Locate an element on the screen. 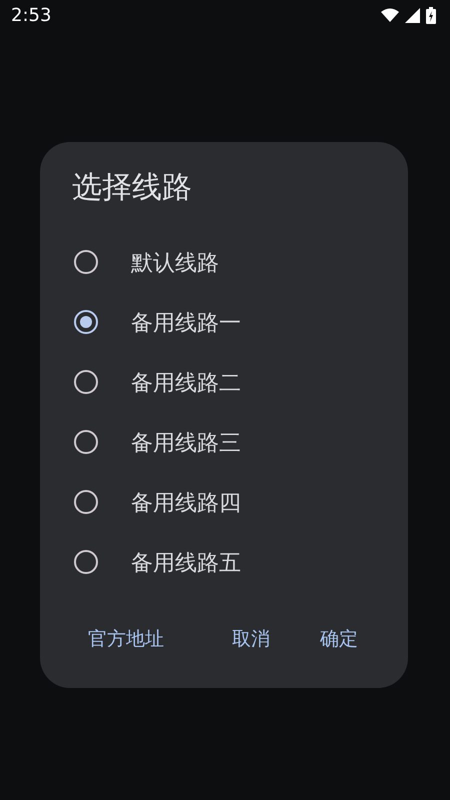 The image size is (450, 800). battery-icon is located at coordinates (431, 15).